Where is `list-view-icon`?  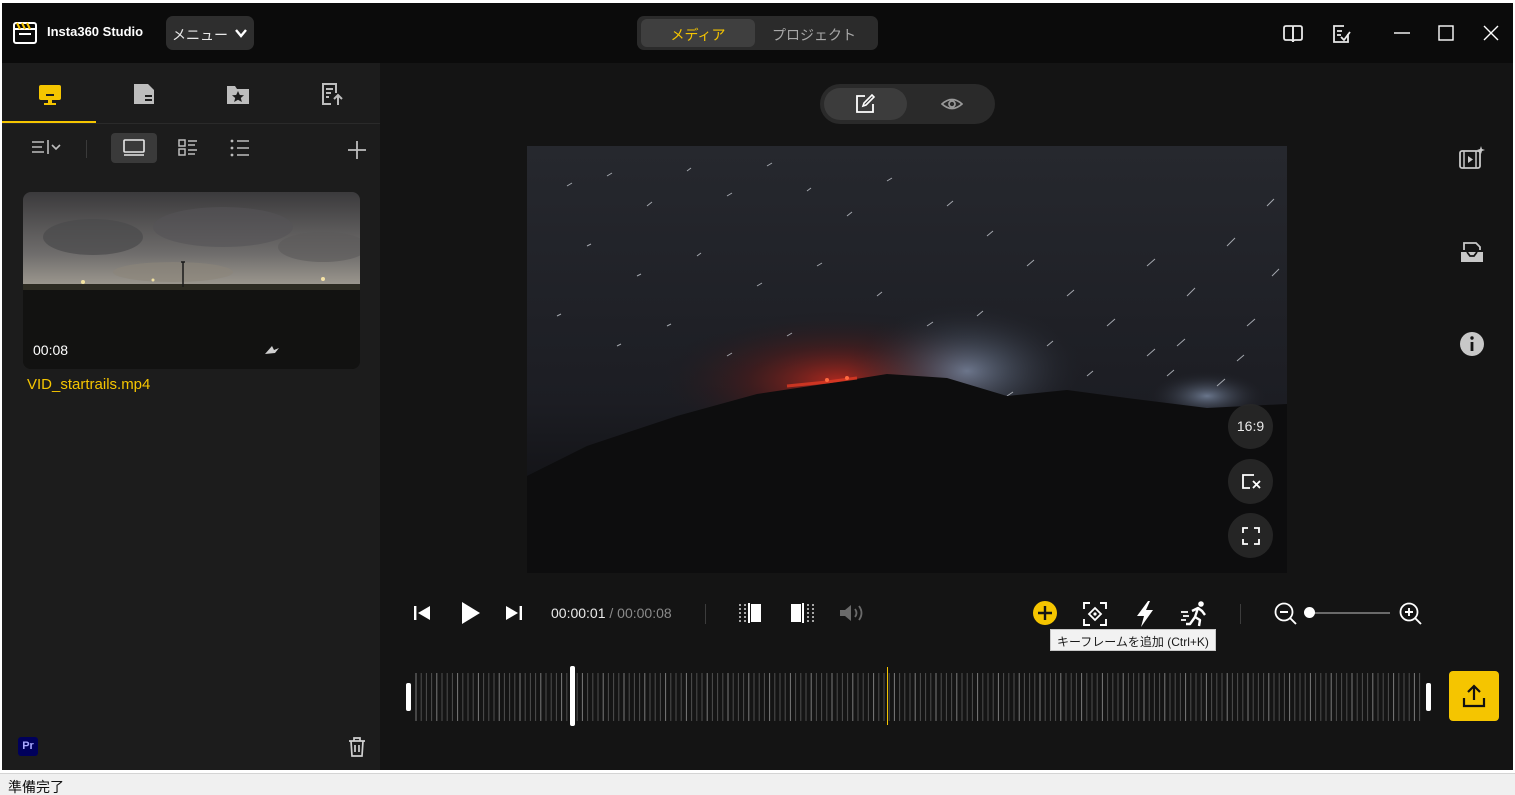
list-view-icon is located at coordinates (239, 148).